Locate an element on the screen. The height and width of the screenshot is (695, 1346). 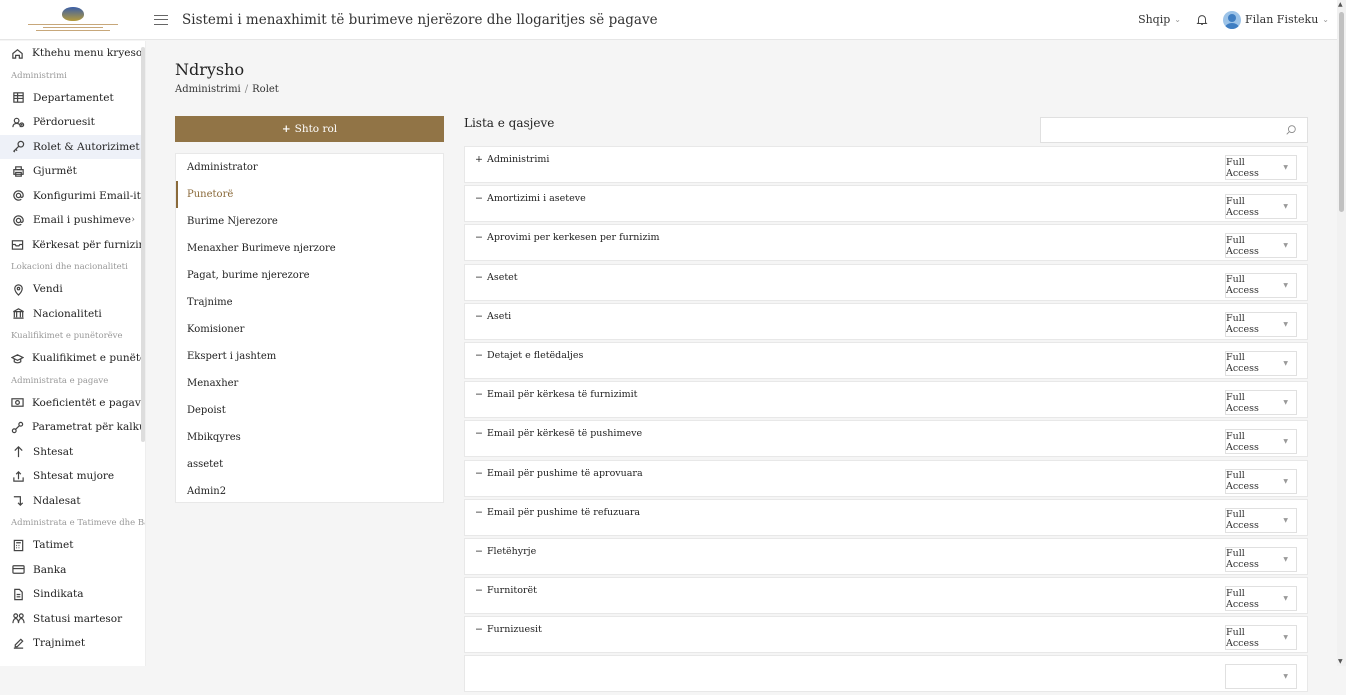
sidebar-item-kthehu-menu-kryesore: Kthehu menu kryesore is located at coordinates (72, 53).